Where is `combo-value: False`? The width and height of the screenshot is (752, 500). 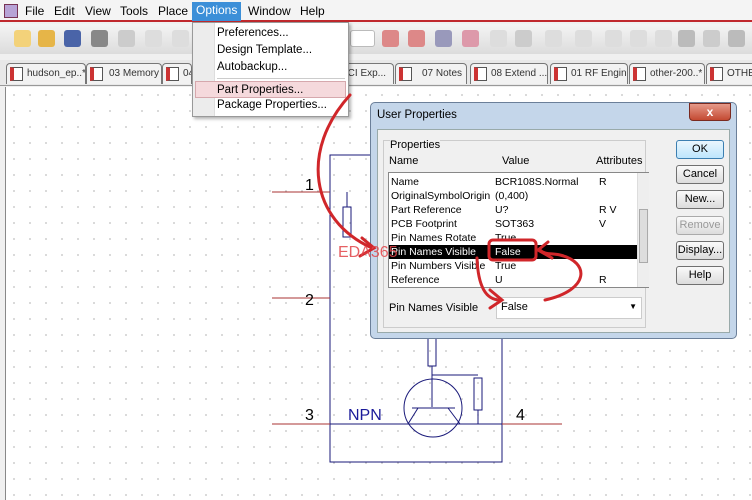 combo-value: False is located at coordinates (514, 307).